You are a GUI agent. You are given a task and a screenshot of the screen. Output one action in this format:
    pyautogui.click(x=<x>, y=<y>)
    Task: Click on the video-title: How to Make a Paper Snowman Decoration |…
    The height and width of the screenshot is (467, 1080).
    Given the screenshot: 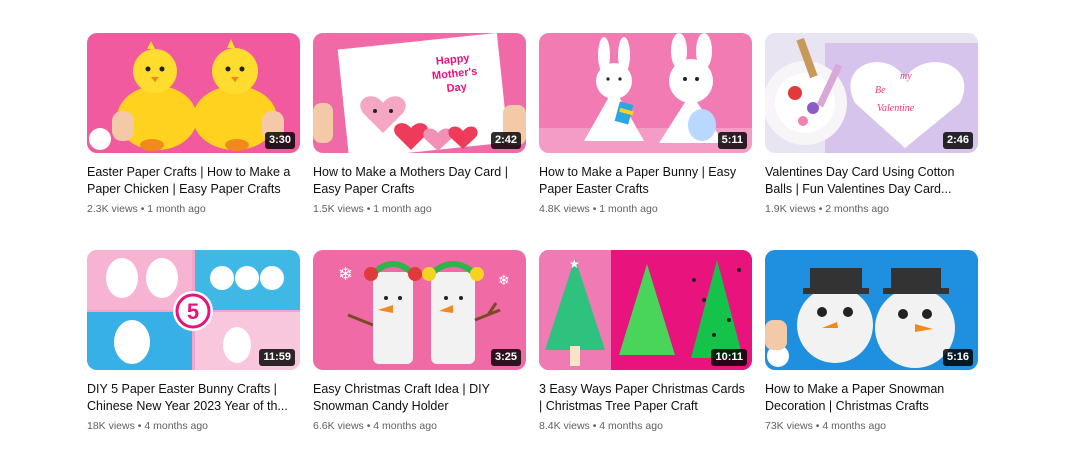 What is the action you would take?
    pyautogui.click(x=871, y=398)
    